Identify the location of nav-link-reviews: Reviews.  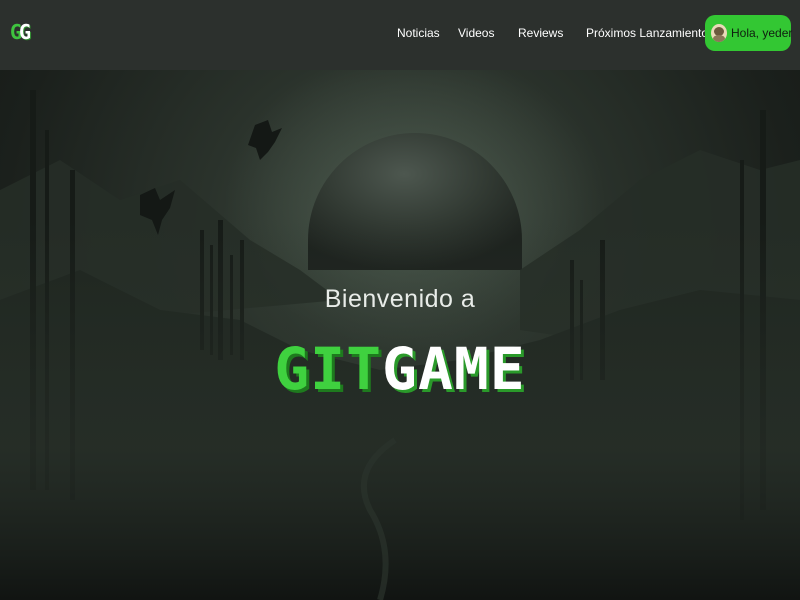
(540, 33).